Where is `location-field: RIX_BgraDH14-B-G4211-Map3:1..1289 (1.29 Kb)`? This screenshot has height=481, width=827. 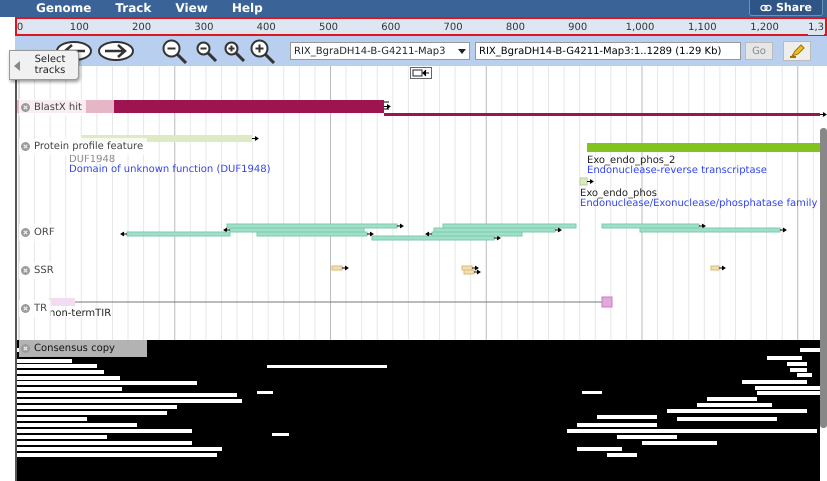
location-field: RIX_BgraDH14-B-G4211-Map3:1..1289 (1.29 Kb) is located at coordinates (608, 51).